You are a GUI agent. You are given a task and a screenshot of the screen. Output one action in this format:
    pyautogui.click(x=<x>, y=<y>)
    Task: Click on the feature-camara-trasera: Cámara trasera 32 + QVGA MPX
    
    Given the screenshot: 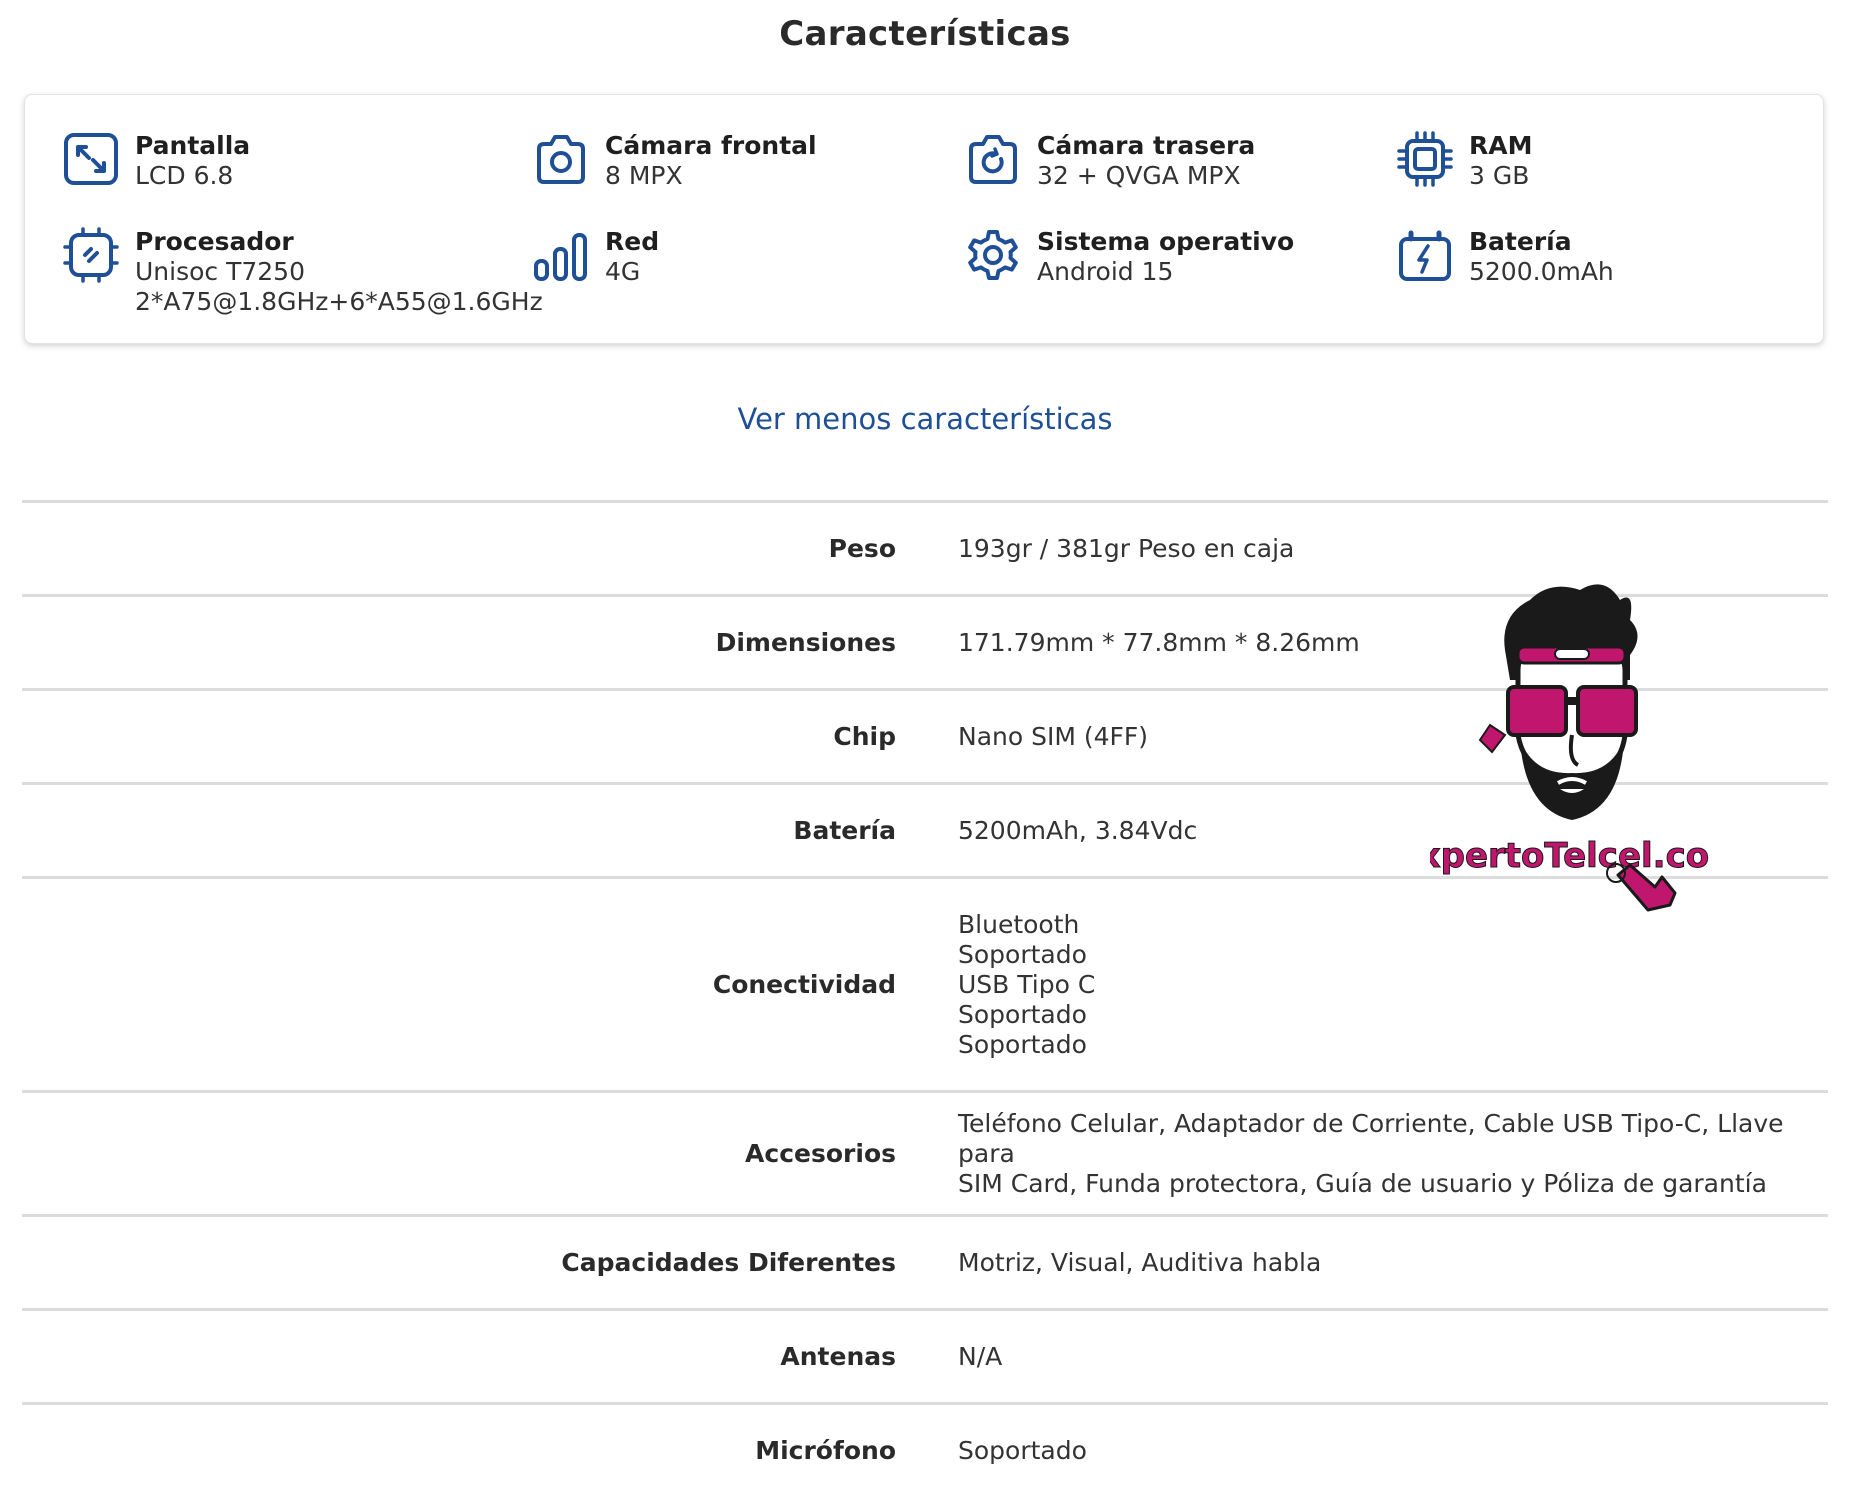 What is the action you would take?
    pyautogui.click(x=1109, y=160)
    